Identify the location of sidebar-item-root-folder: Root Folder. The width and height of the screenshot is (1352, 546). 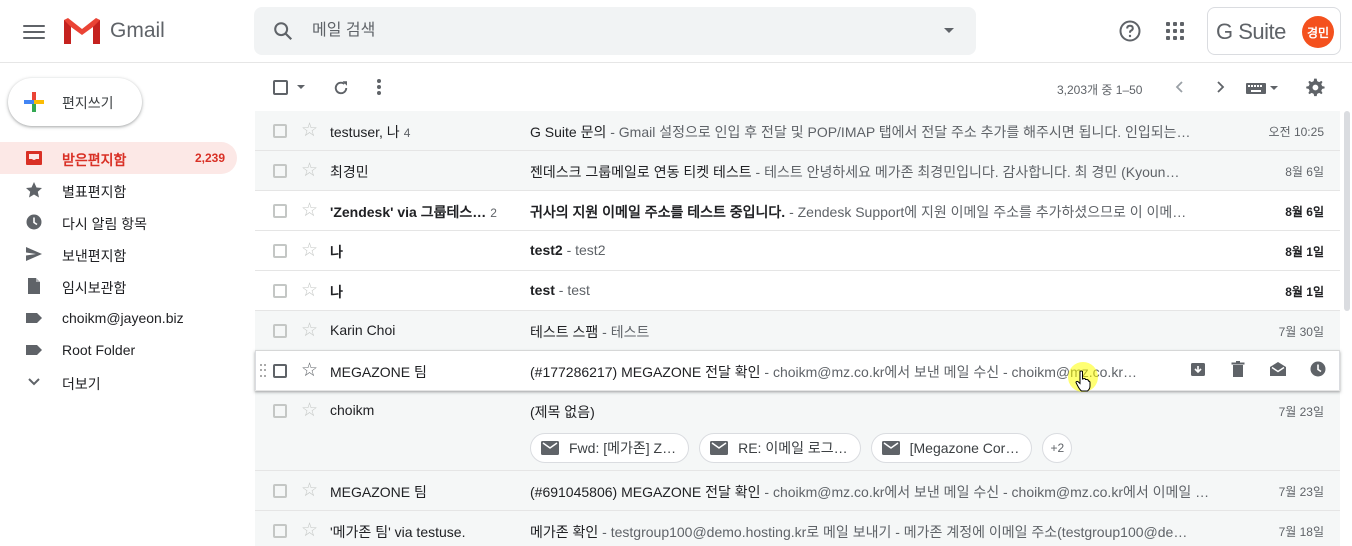
(118, 350).